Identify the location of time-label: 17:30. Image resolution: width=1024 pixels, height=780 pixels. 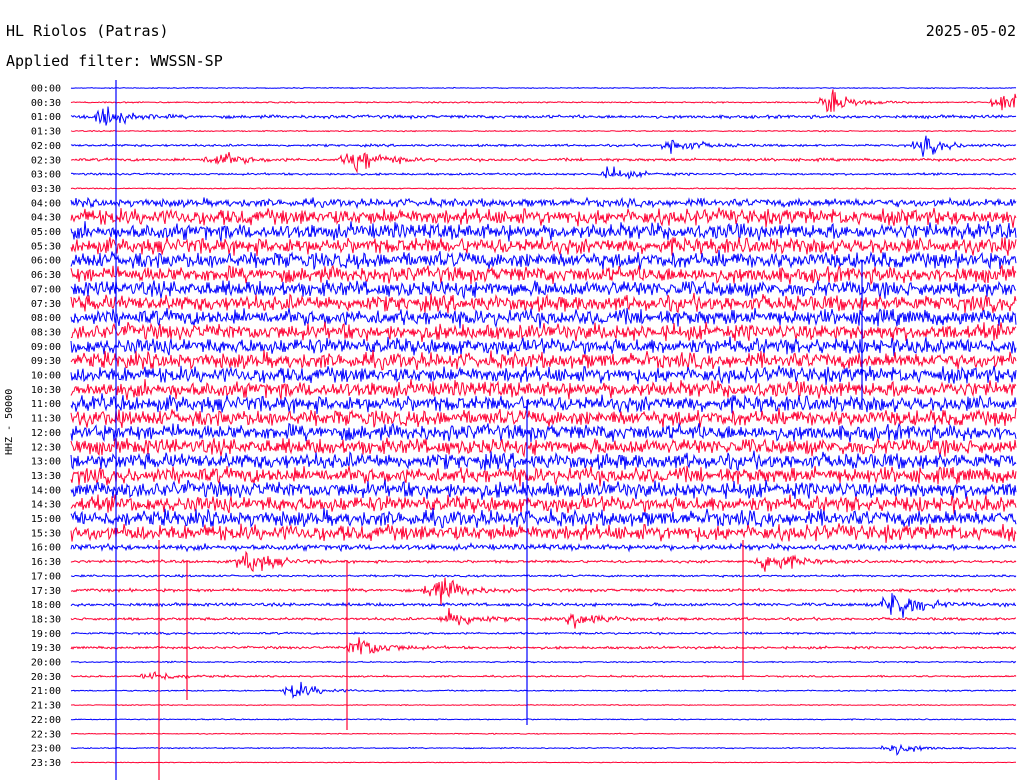
(46, 591).